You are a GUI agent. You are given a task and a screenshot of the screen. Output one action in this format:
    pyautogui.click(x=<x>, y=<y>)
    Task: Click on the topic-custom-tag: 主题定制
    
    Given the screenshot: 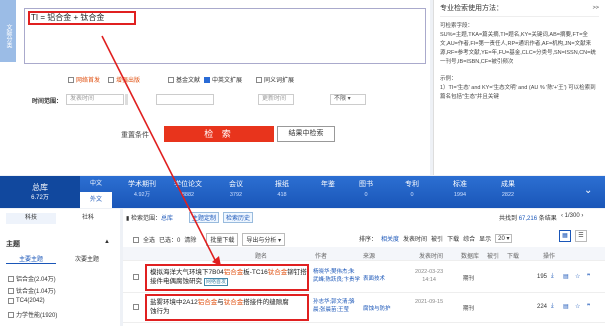 What is the action you would take?
    pyautogui.click(x=204, y=217)
    